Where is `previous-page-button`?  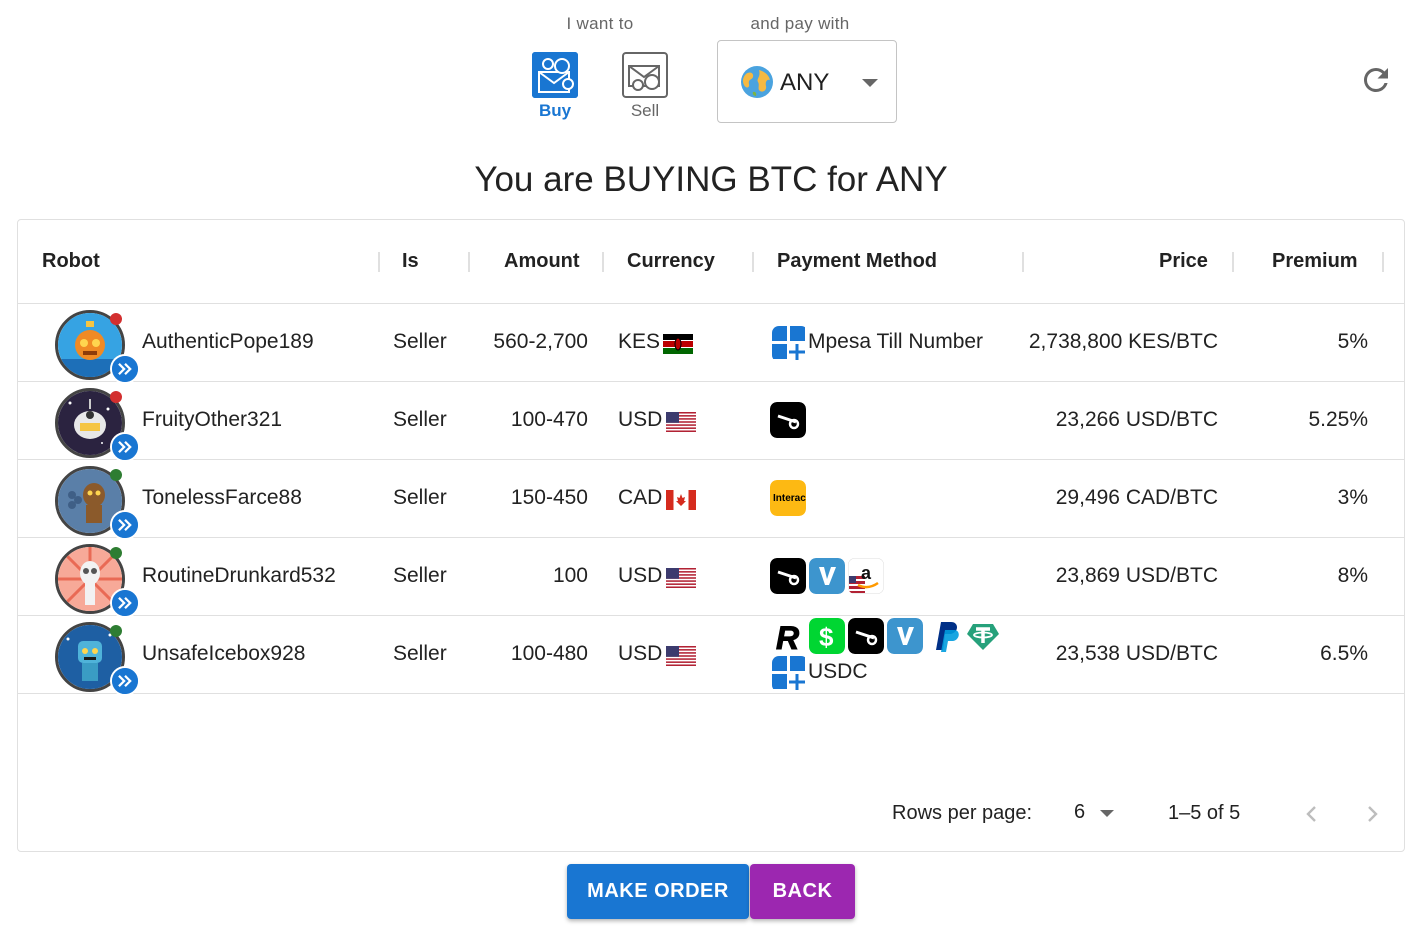
previous-page-button is located at coordinates (1312, 814).